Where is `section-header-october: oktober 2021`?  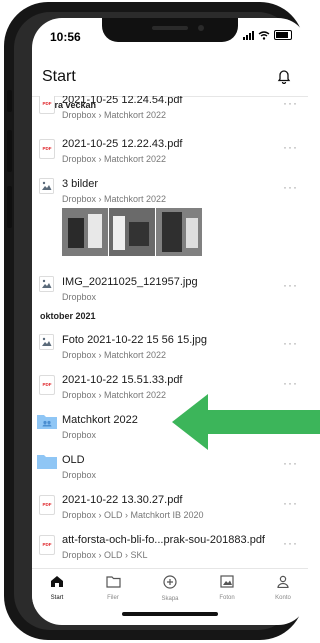 section-header-october: oktober 2021 is located at coordinates (68, 316).